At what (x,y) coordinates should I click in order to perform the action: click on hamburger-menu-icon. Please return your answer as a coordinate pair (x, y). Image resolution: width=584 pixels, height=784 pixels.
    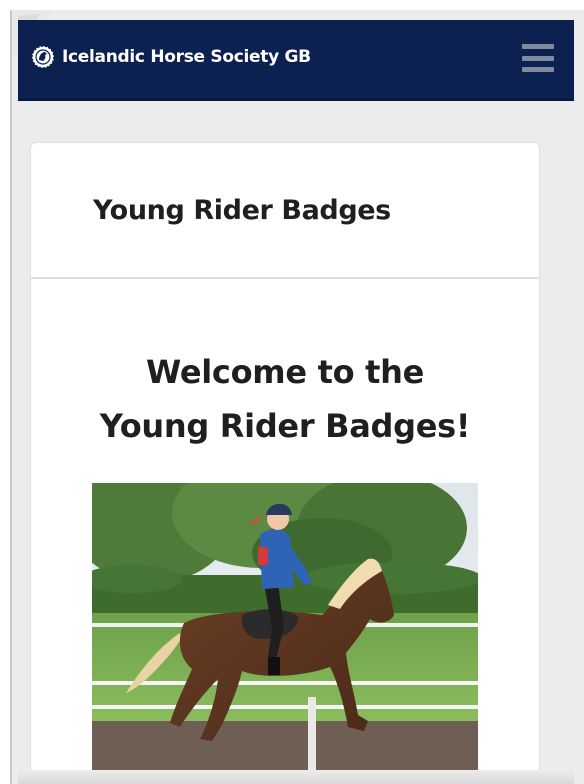
    Looking at the image, I should click on (538, 58).